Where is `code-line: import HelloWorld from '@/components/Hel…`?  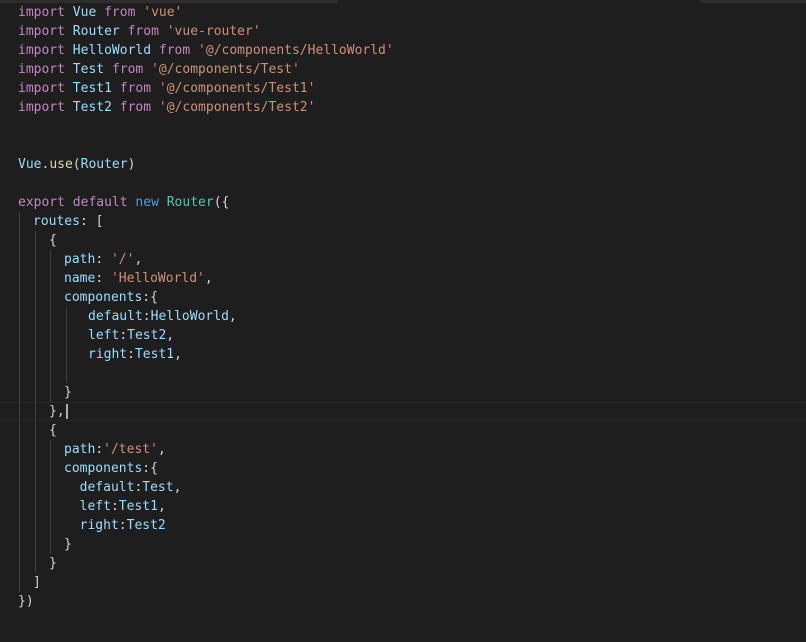 code-line: import HelloWorld from '@/components/Hel… is located at coordinates (403, 50).